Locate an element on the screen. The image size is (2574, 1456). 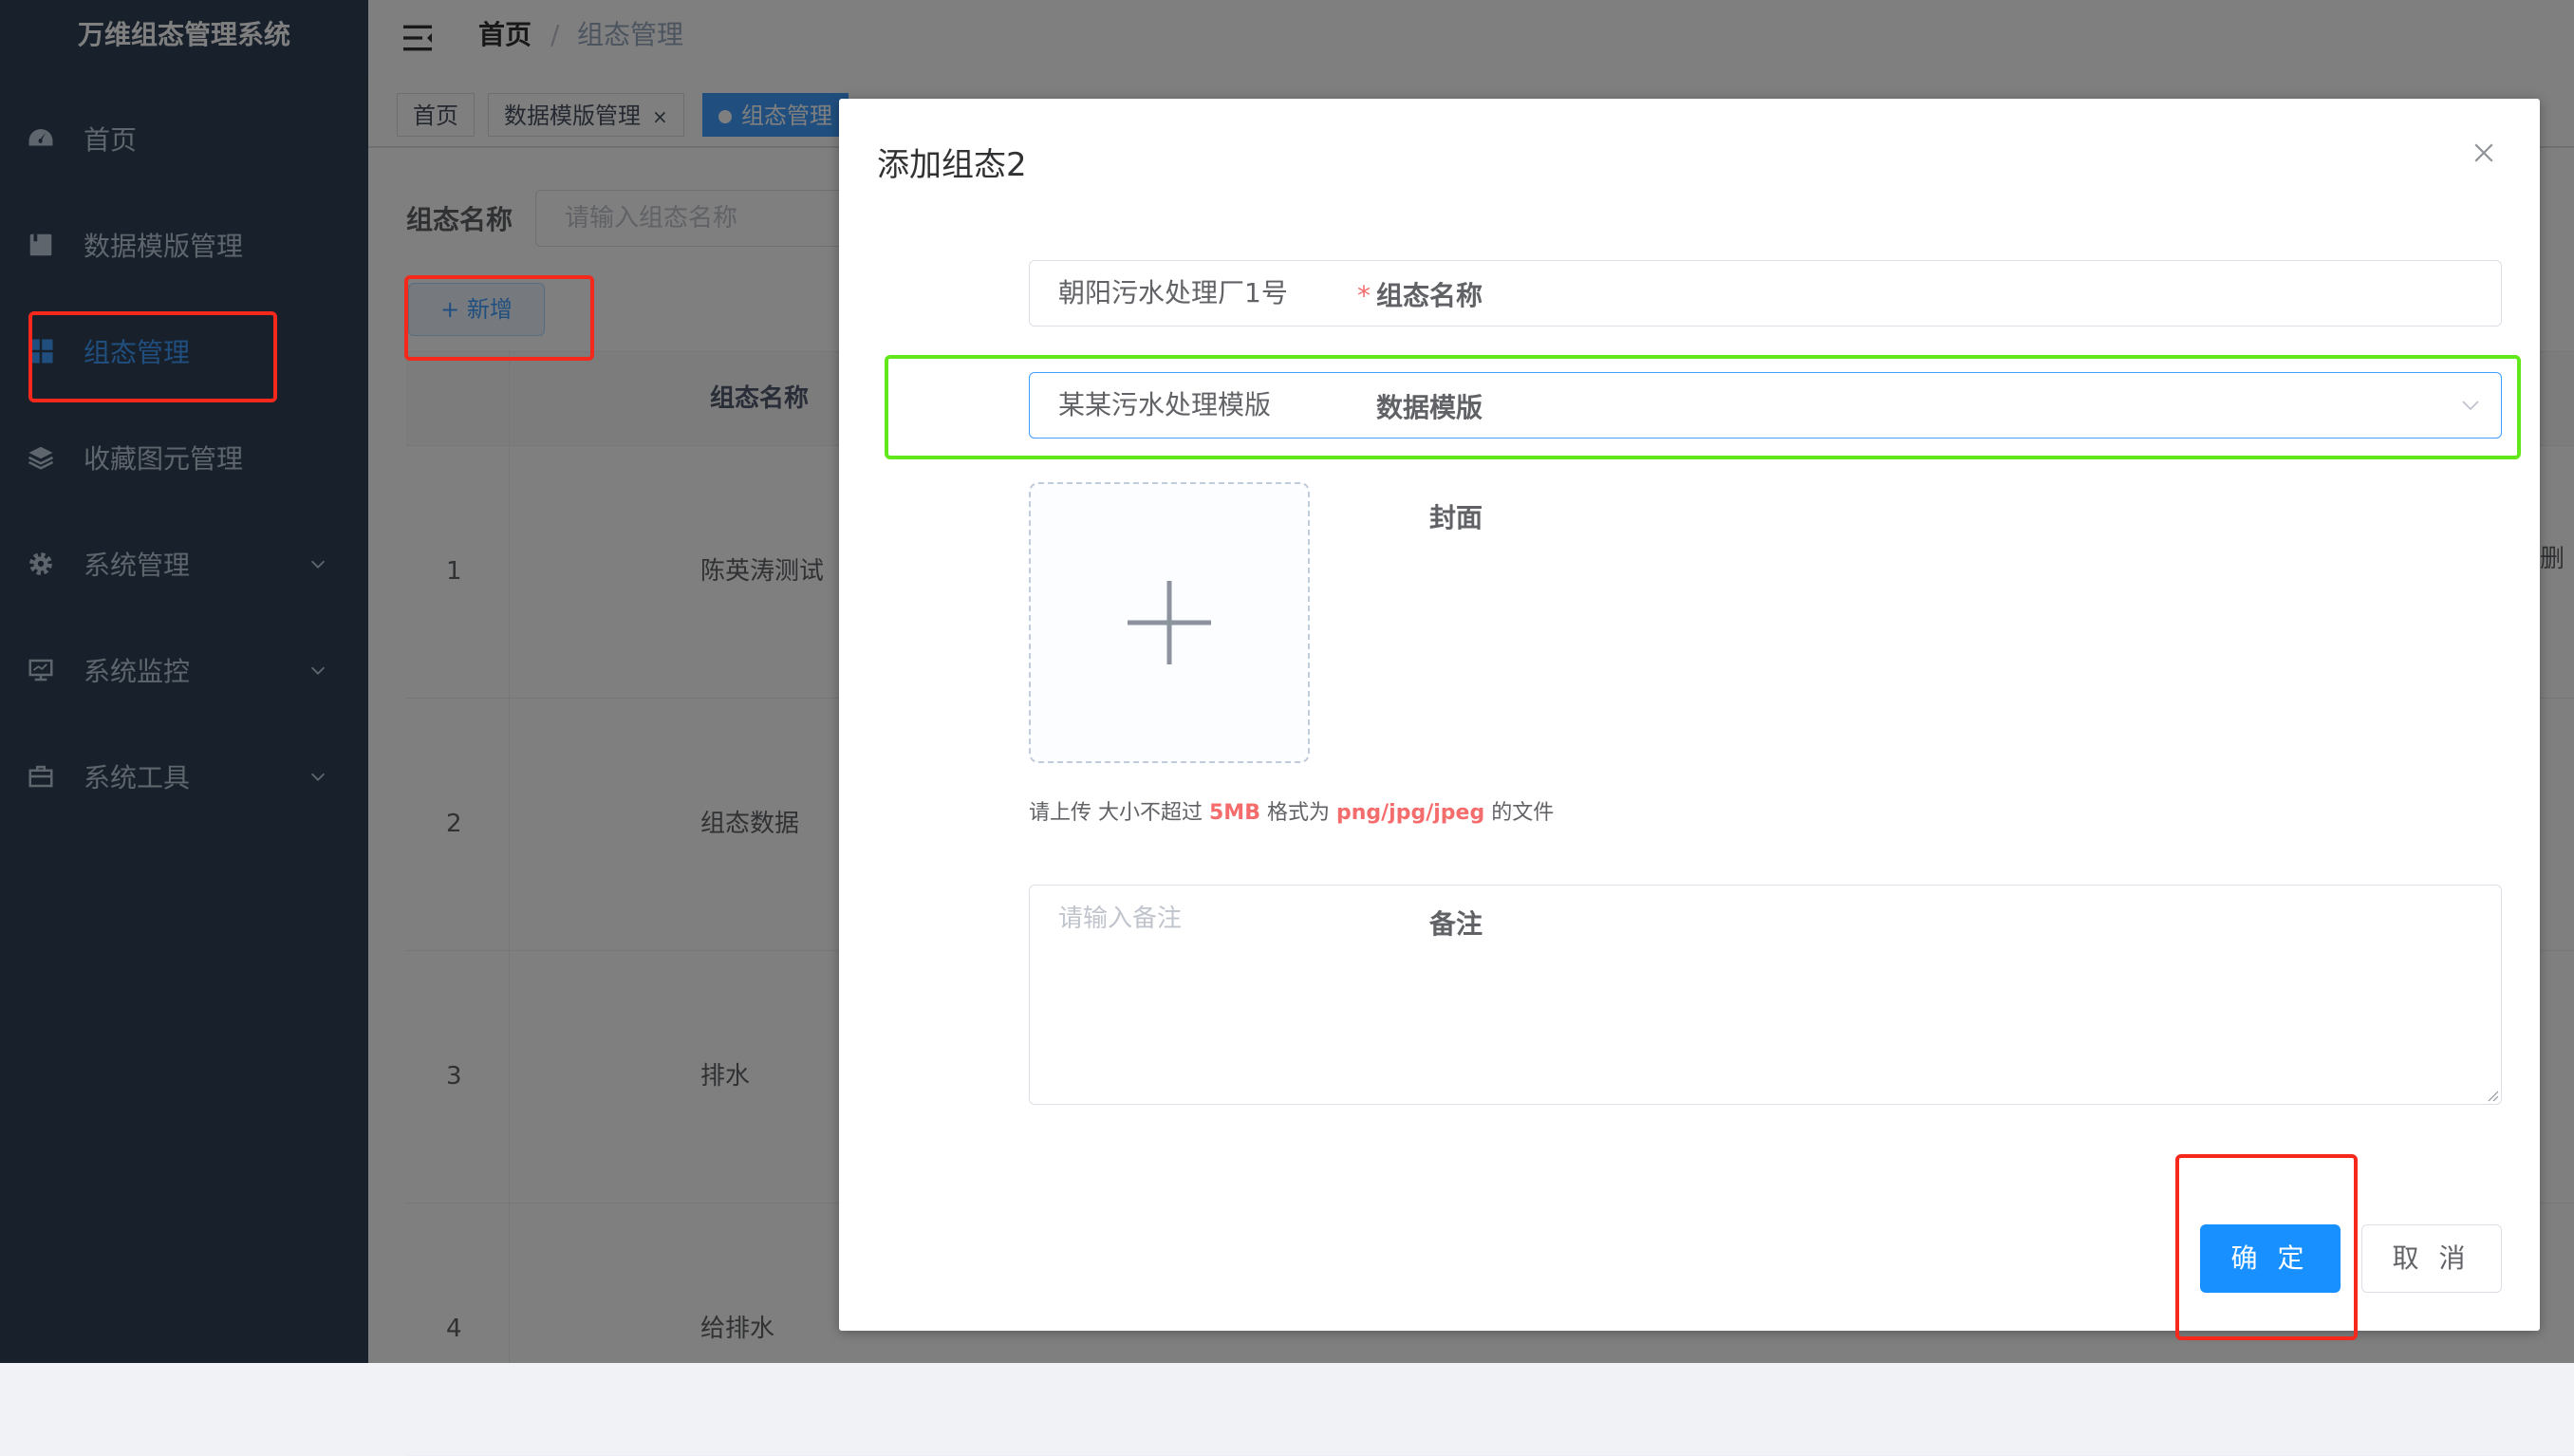
resize-handle-icon is located at coordinates (2491, 1095).